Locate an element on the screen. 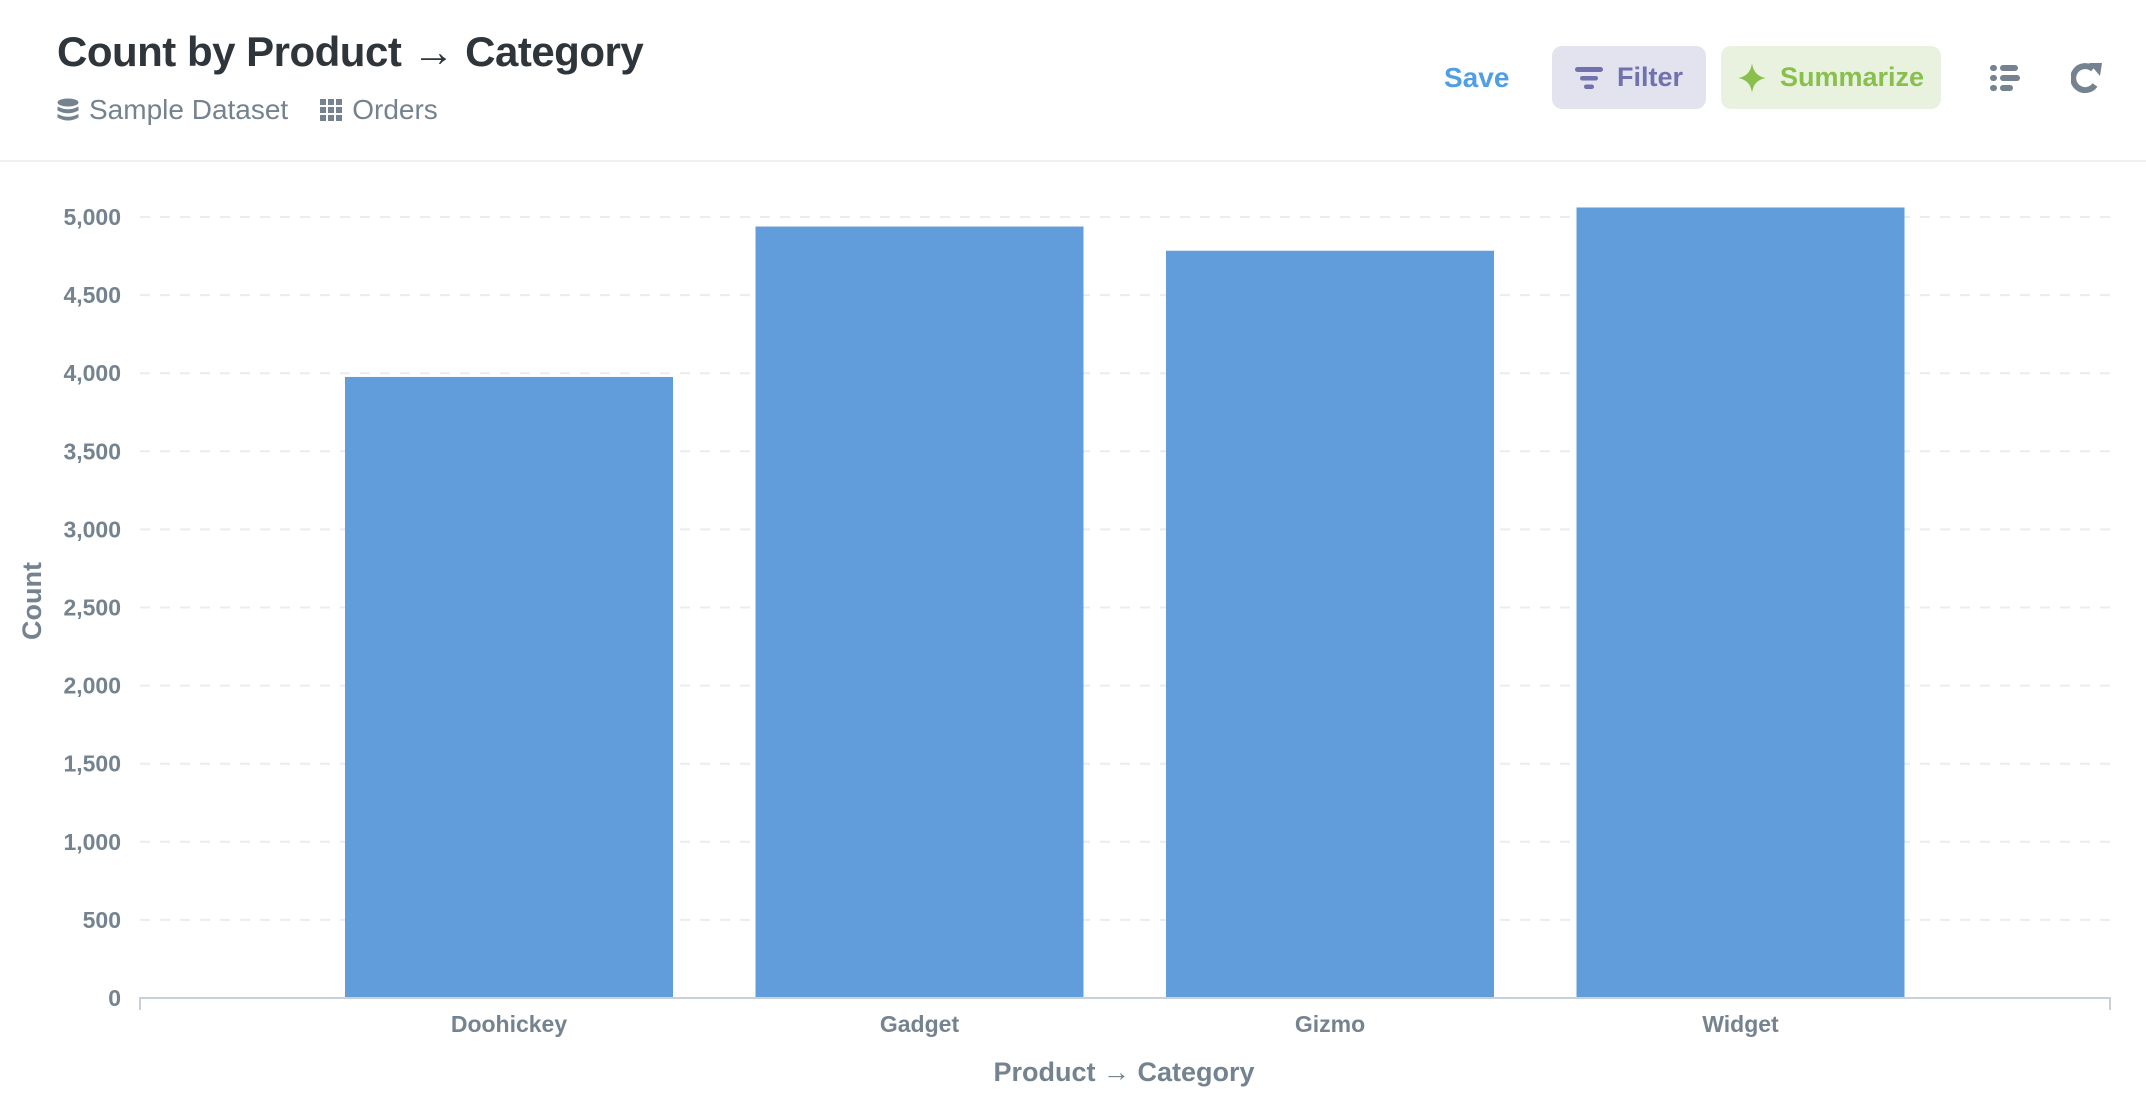 This screenshot has width=2146, height=1106. list-icon is located at coordinates (2005, 78).